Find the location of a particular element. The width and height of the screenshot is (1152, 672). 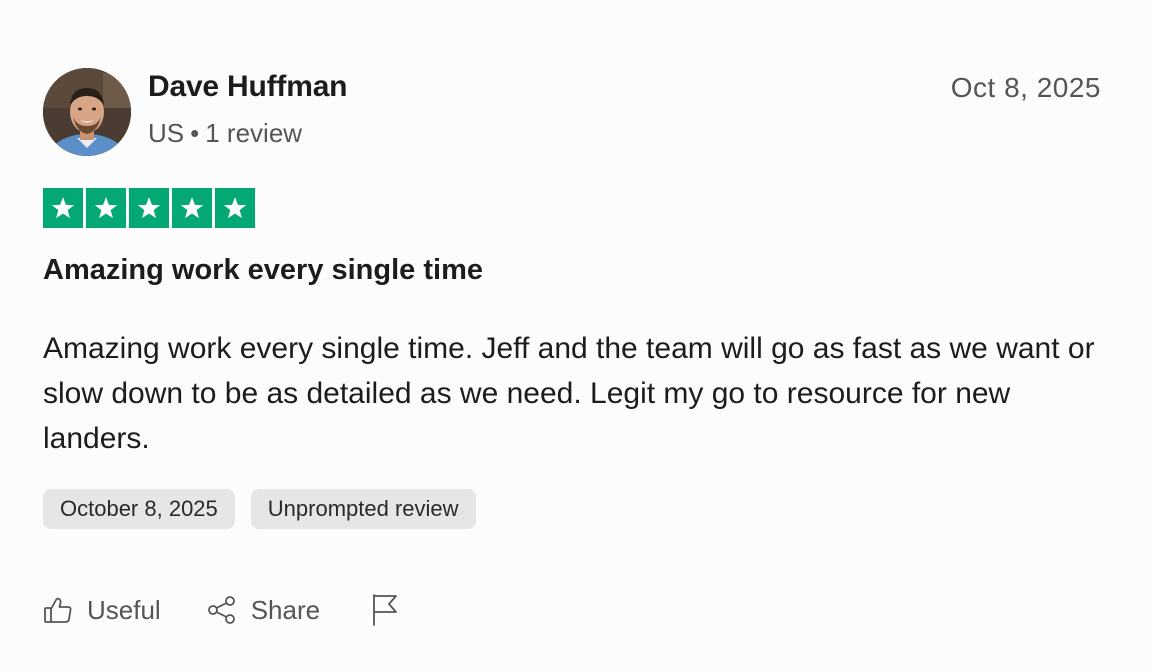

reviewer-review-count: 1 review is located at coordinates (254, 133).